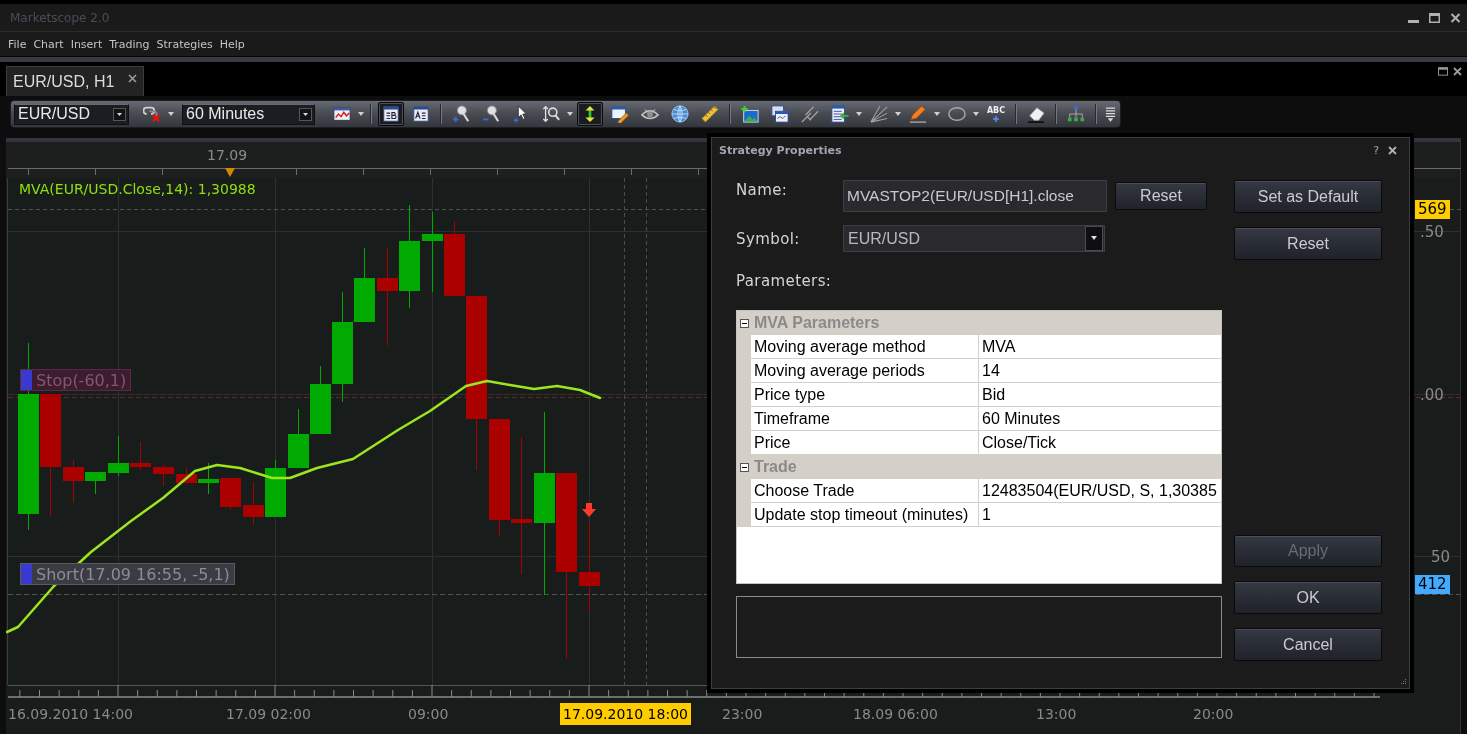 This screenshot has height=734, width=1467. What do you see at coordinates (1100, 347) in the screenshot?
I see `property-value: MVA` at bounding box center [1100, 347].